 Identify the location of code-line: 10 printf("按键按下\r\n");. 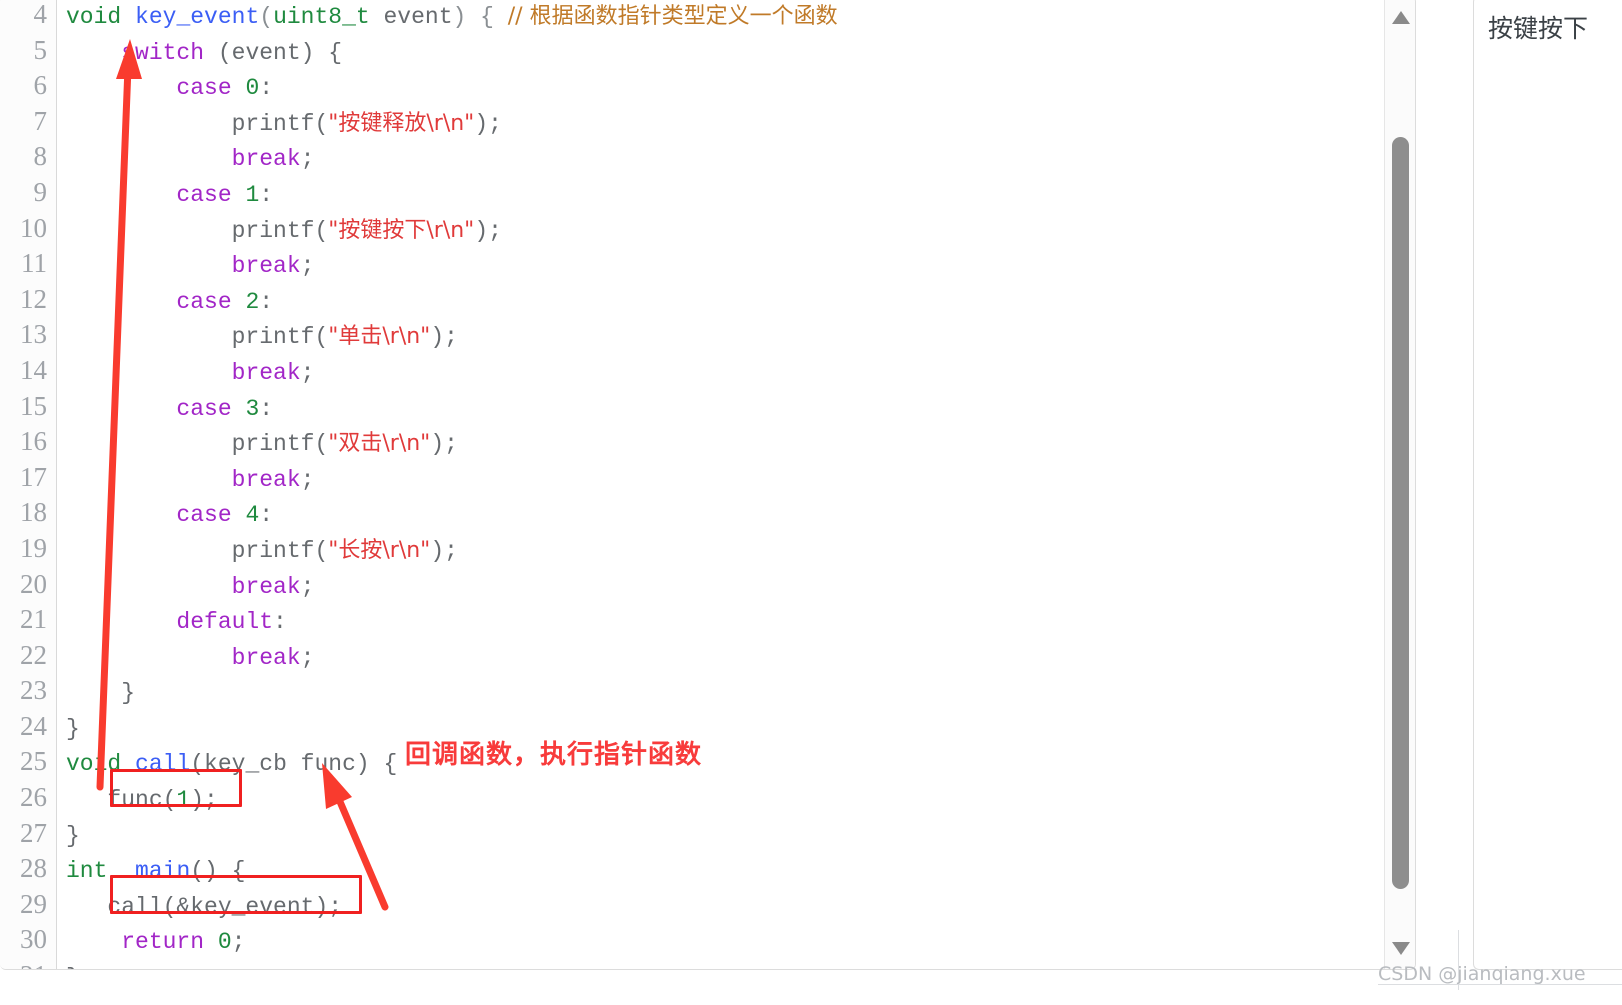
(692, 230).